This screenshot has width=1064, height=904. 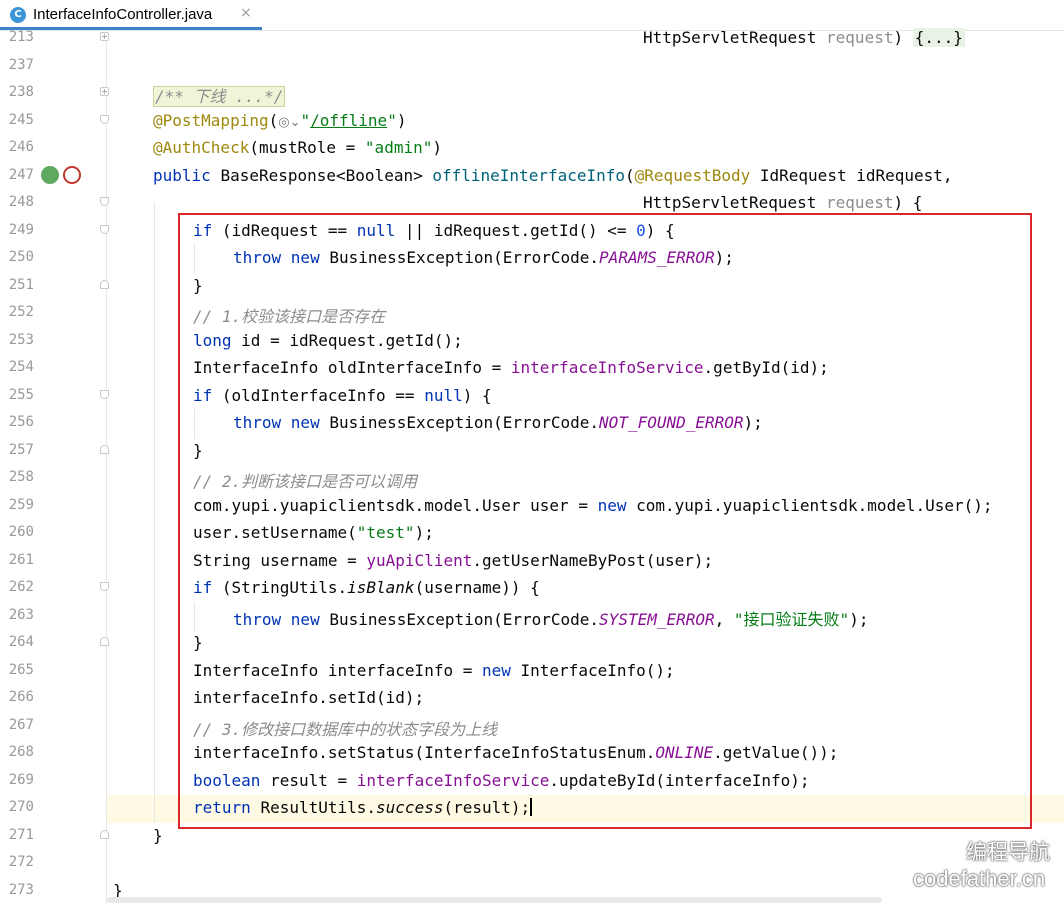 I want to click on line-number: 252, so click(x=19, y=312).